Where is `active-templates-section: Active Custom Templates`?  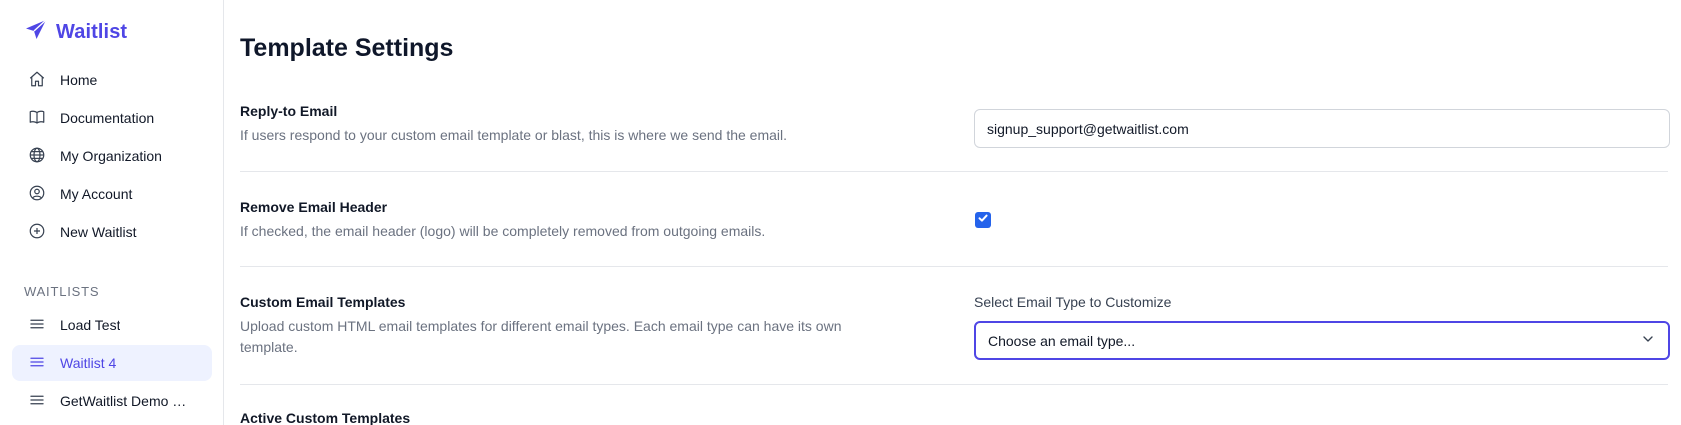
active-templates-section: Active Custom Templates is located at coordinates (954, 417).